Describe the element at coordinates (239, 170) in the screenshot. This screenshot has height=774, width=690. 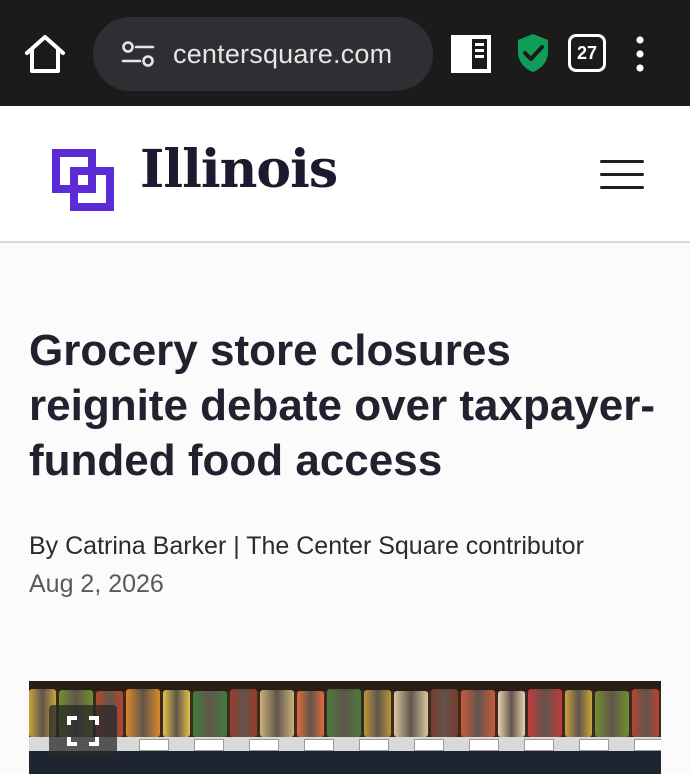
I see `site-logo-text: Illinois` at that location.